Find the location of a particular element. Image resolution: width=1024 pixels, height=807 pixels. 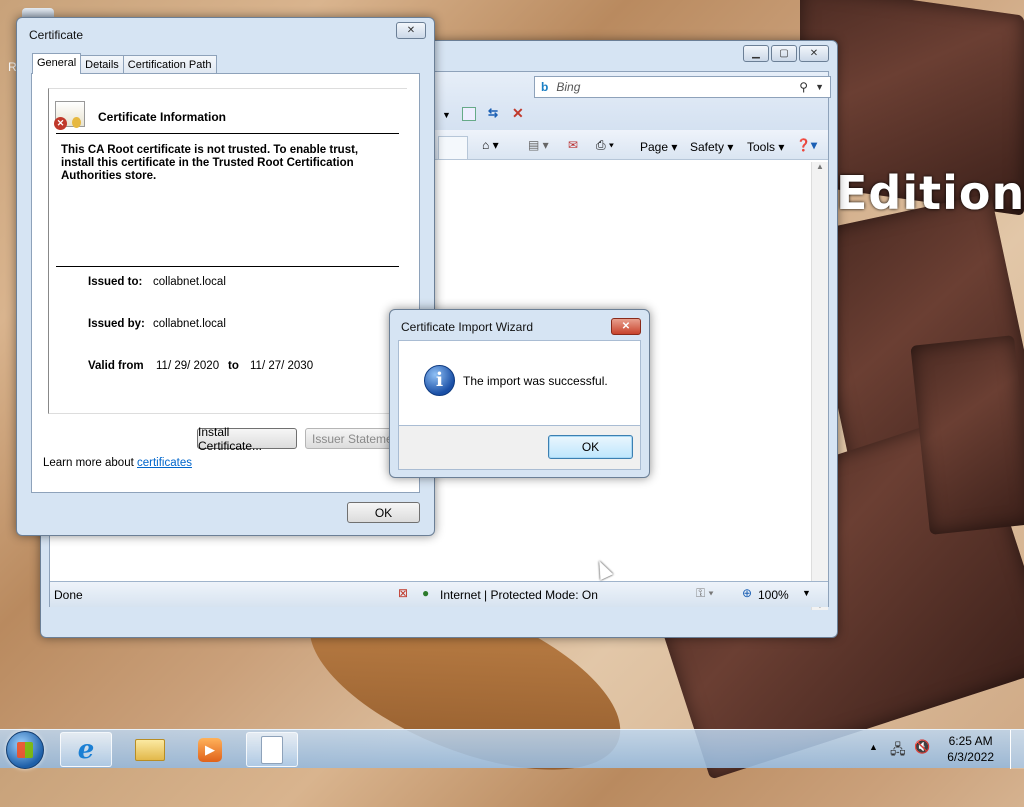

search-placeholder: Bing is located at coordinates (568, 87).